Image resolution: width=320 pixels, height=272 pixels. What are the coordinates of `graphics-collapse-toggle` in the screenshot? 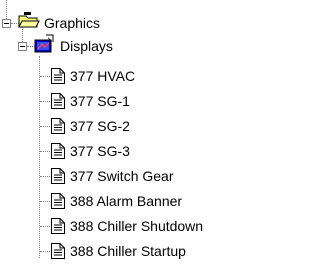 It's located at (6, 23).